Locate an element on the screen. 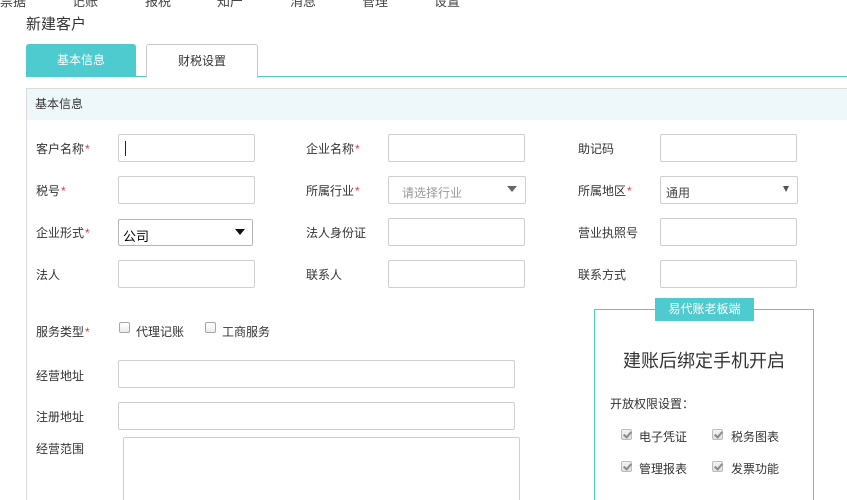 The image size is (847, 500). perm-tax-chart-label: 税务图表 is located at coordinates (755, 437).